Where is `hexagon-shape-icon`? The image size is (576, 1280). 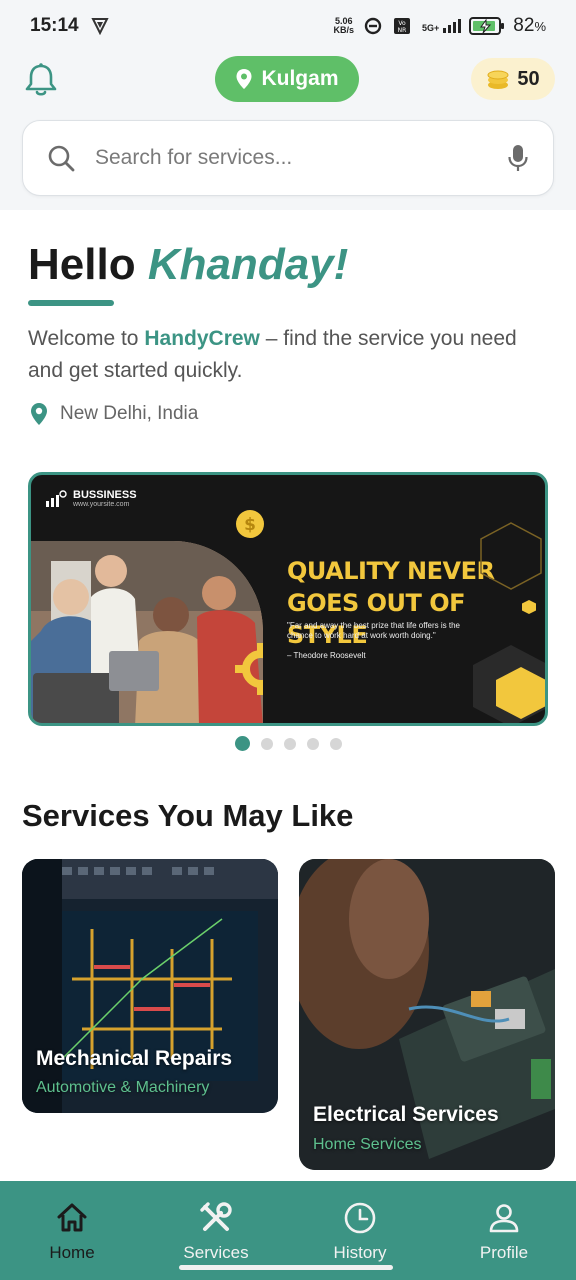 hexagon-shape-icon is located at coordinates (509, 684).